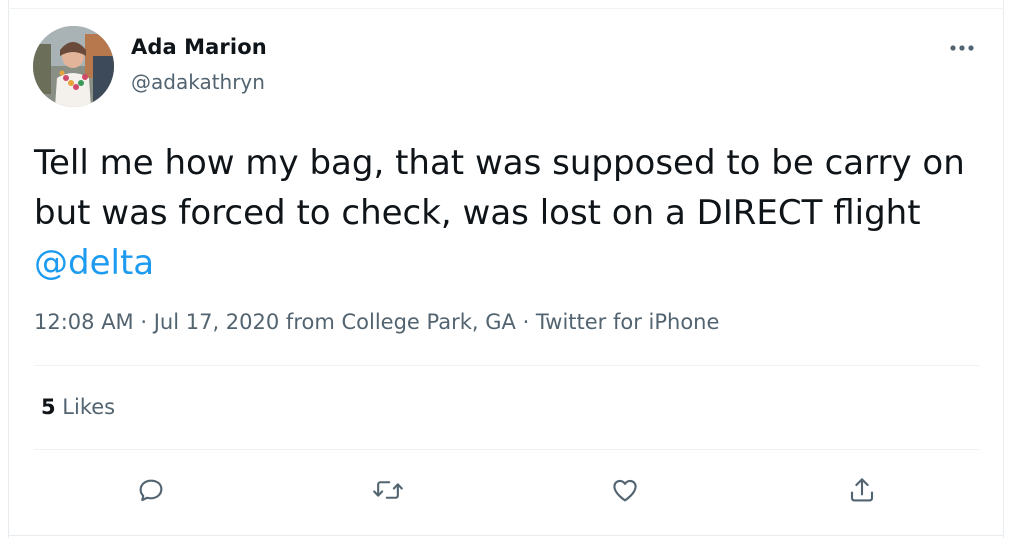 The image size is (1024, 538). I want to click on reply-button, so click(151, 490).